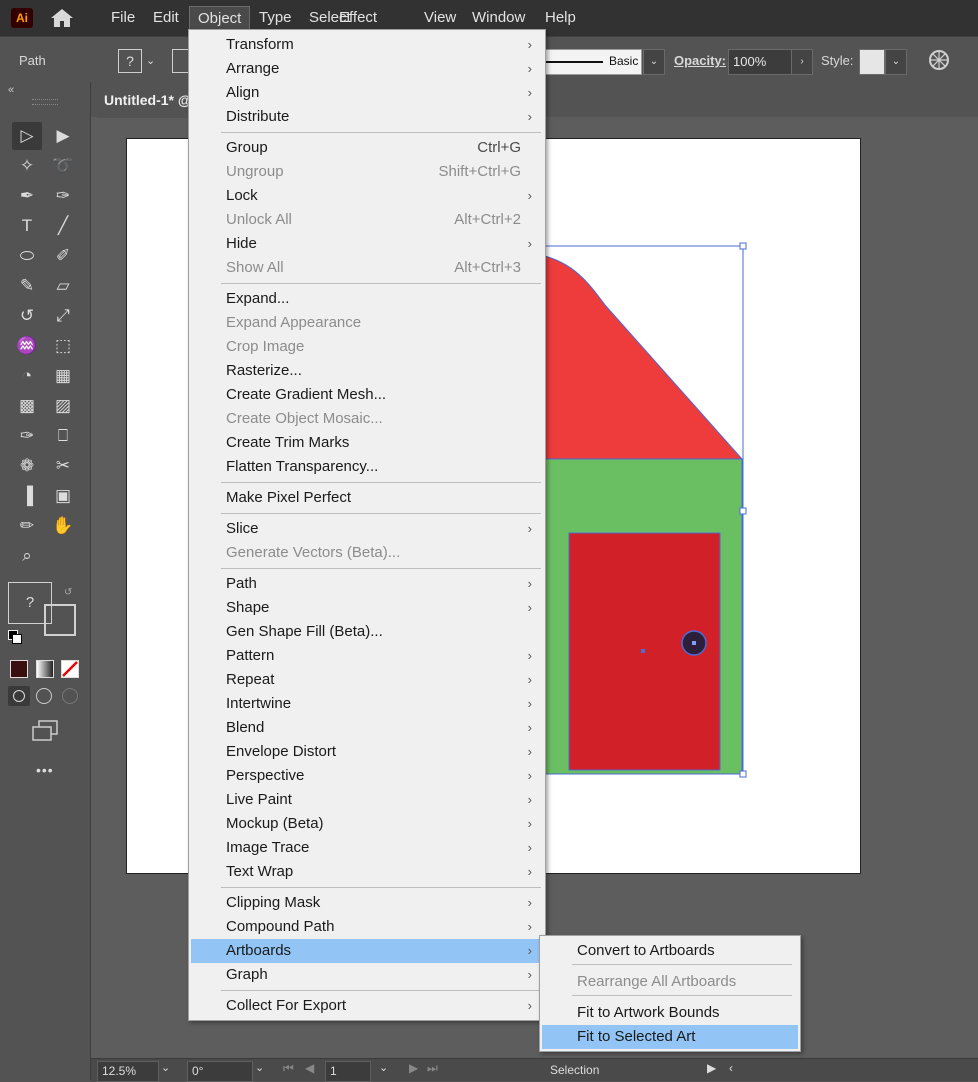  What do you see at coordinates (45, 770) in the screenshot?
I see `edit-toolbar-icon: •••` at bounding box center [45, 770].